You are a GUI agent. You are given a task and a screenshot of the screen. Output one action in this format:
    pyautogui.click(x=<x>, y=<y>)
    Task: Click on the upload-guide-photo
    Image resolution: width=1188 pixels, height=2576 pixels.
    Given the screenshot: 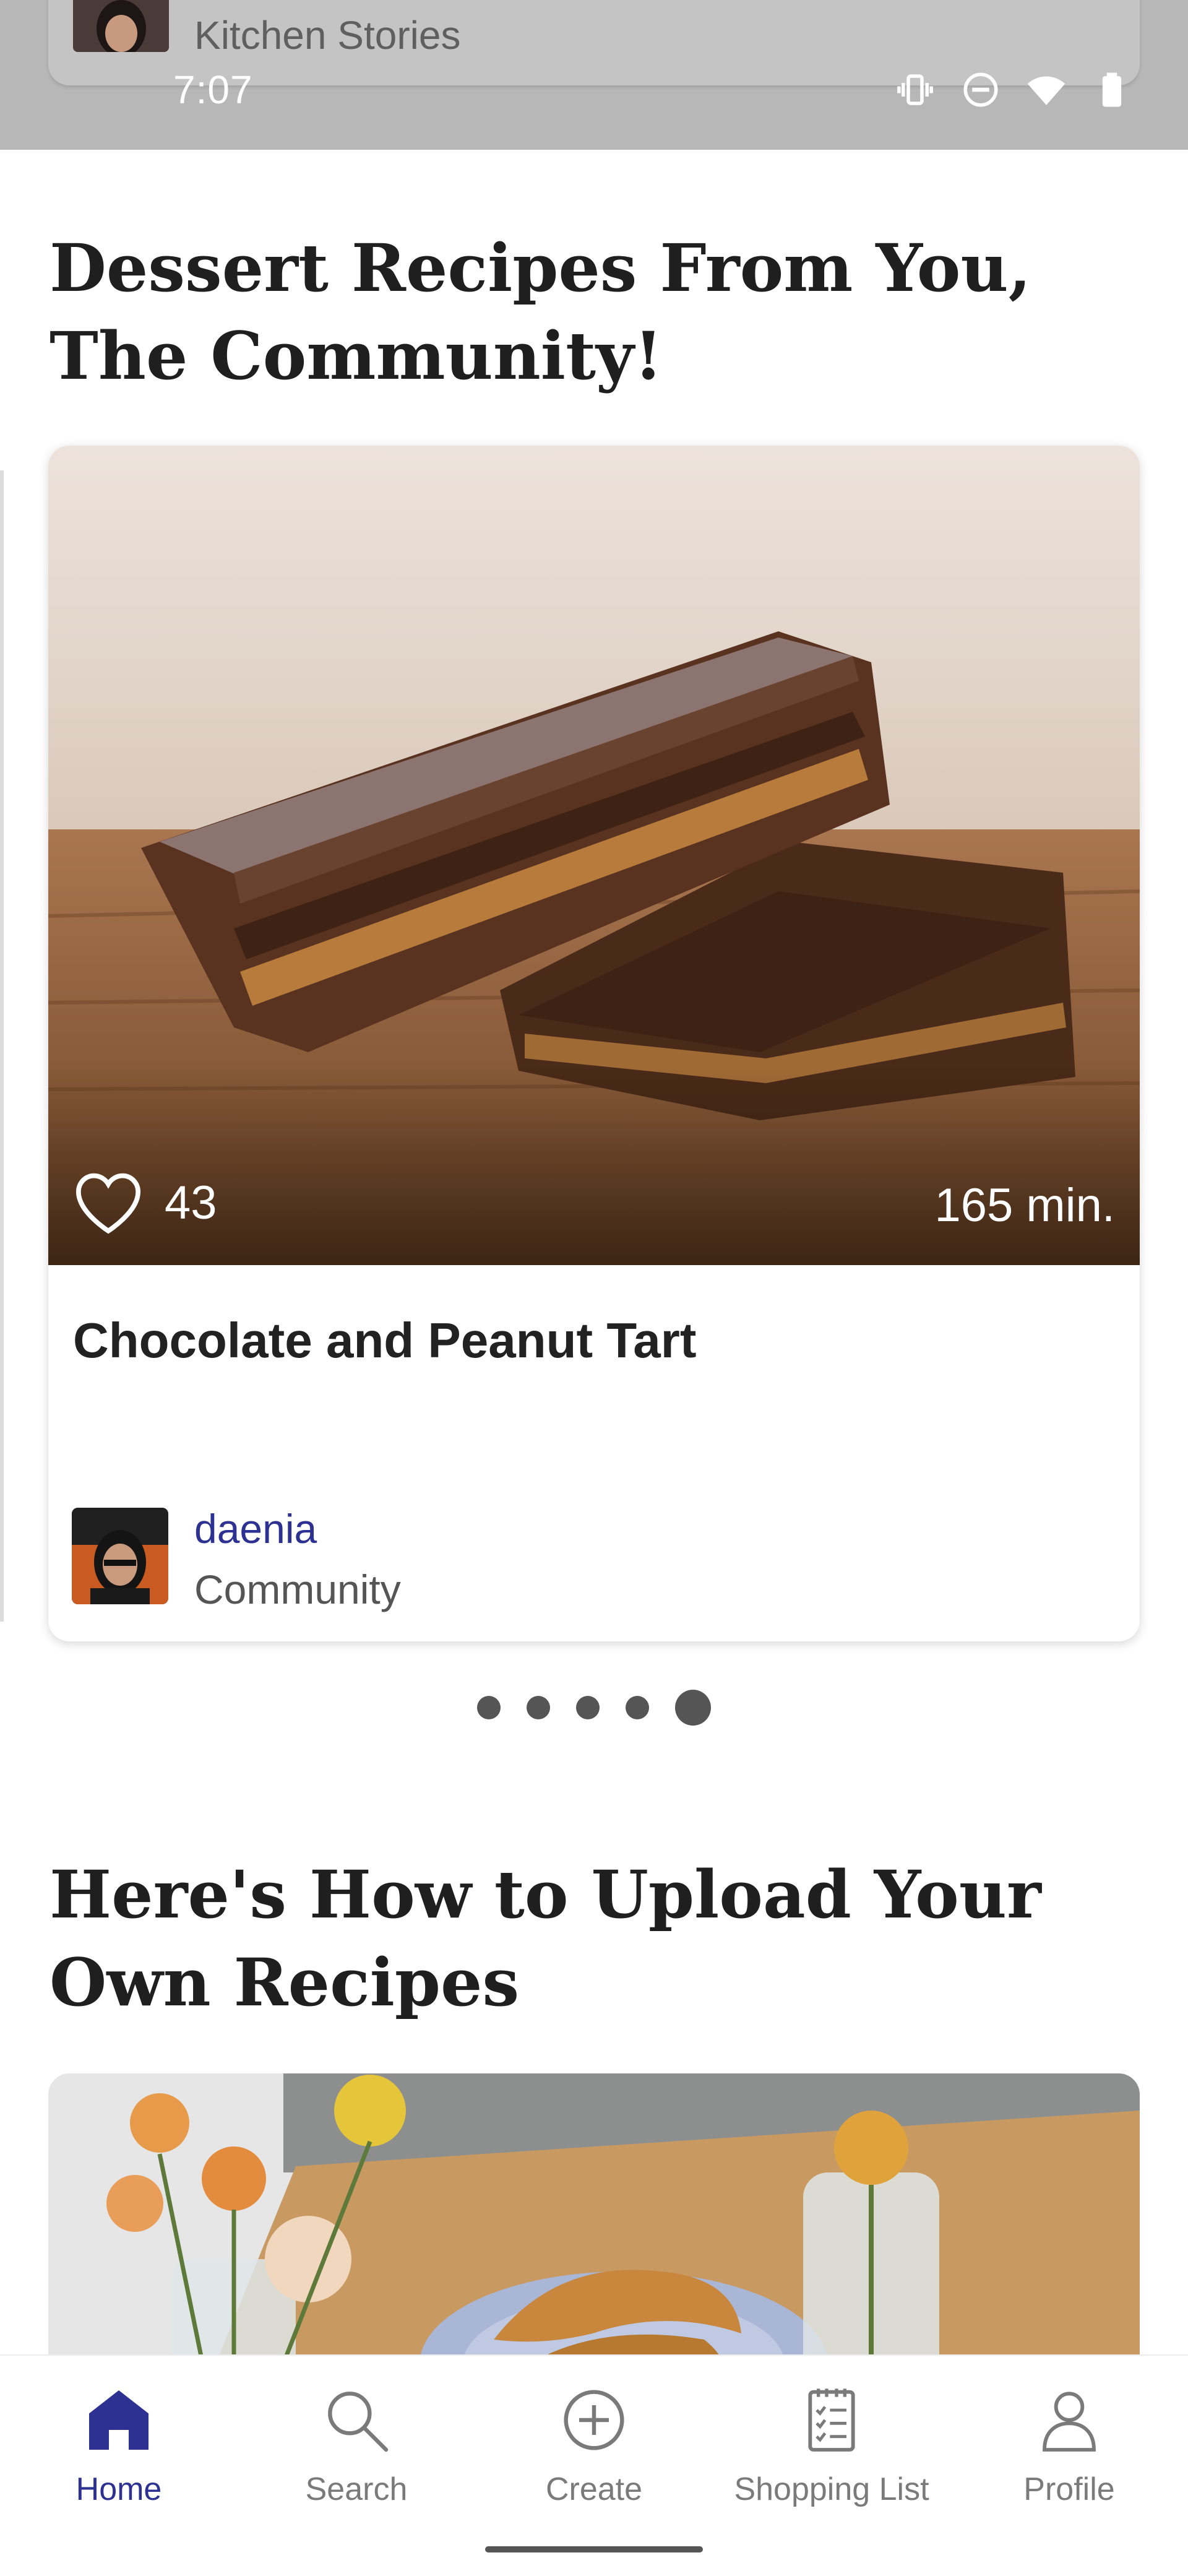 What is the action you would take?
    pyautogui.click(x=594, y=2234)
    